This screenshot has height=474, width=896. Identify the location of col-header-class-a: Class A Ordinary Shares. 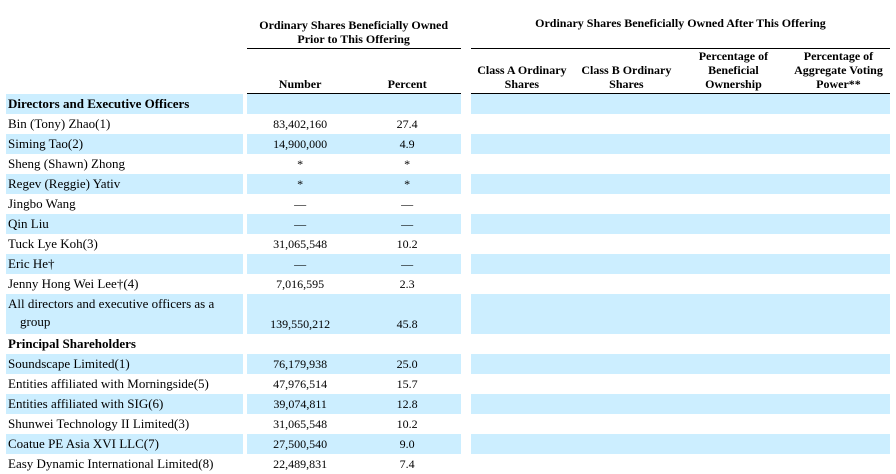
(521, 71).